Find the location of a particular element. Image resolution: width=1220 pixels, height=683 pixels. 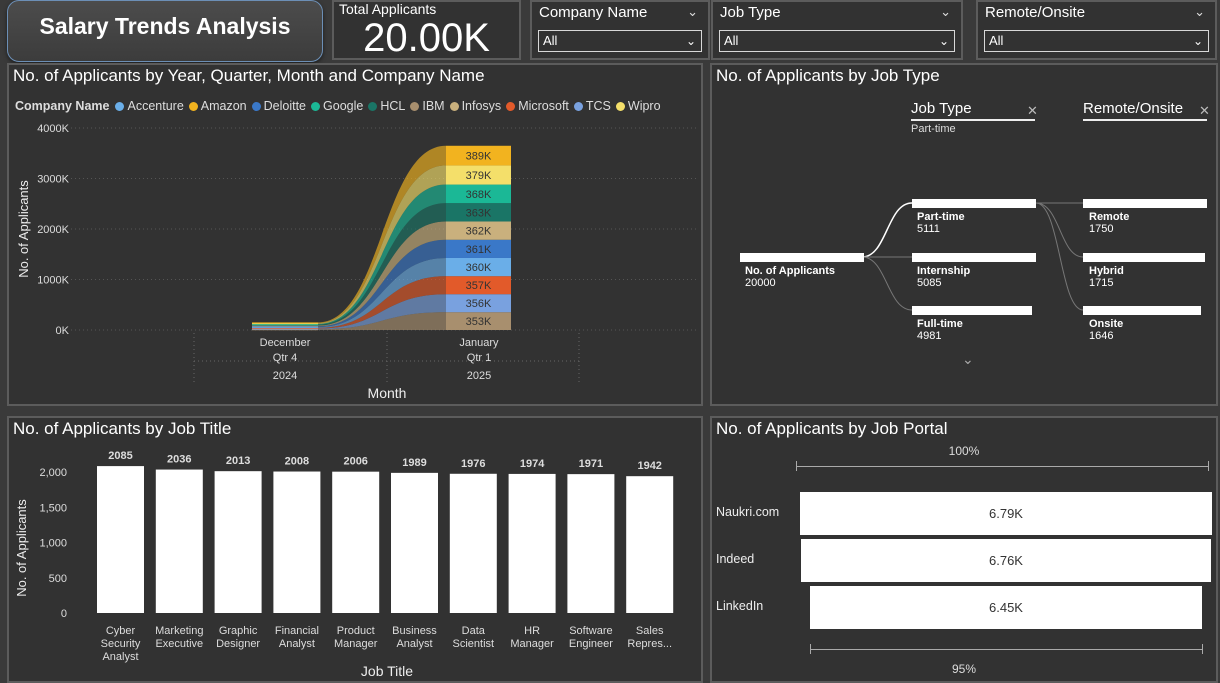

x-tick-label: Scientist is located at coordinates (474, 644).